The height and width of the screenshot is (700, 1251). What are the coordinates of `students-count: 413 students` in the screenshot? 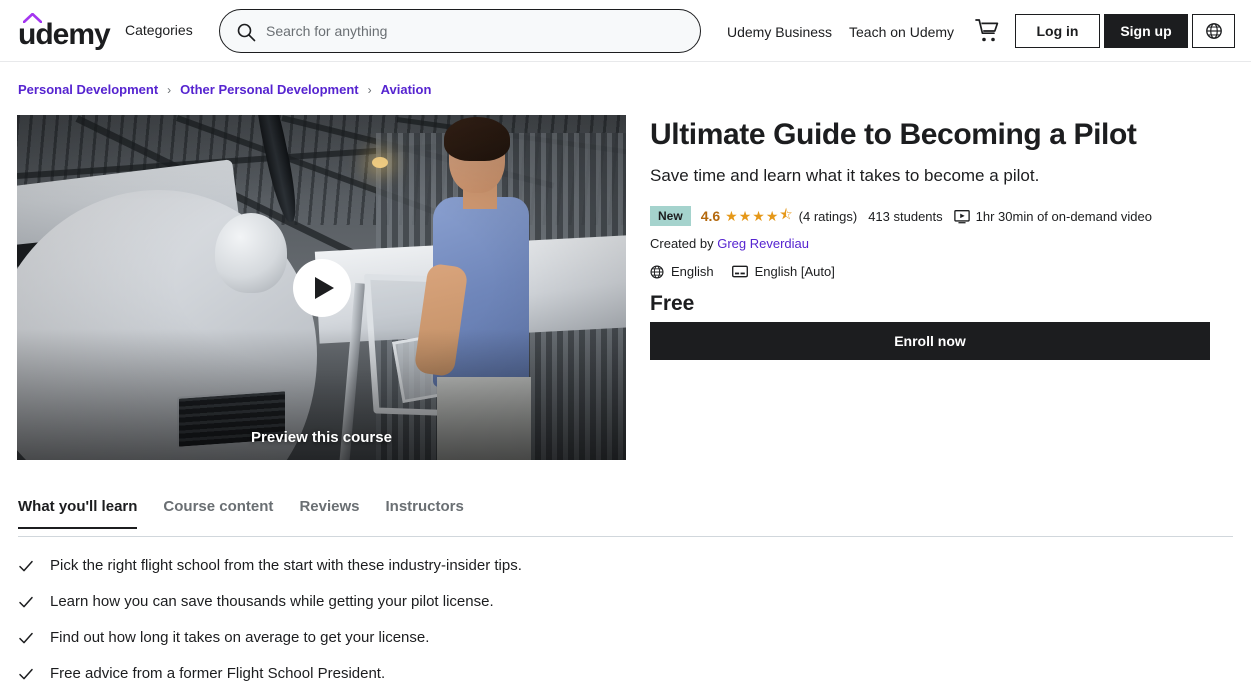 It's located at (905, 216).